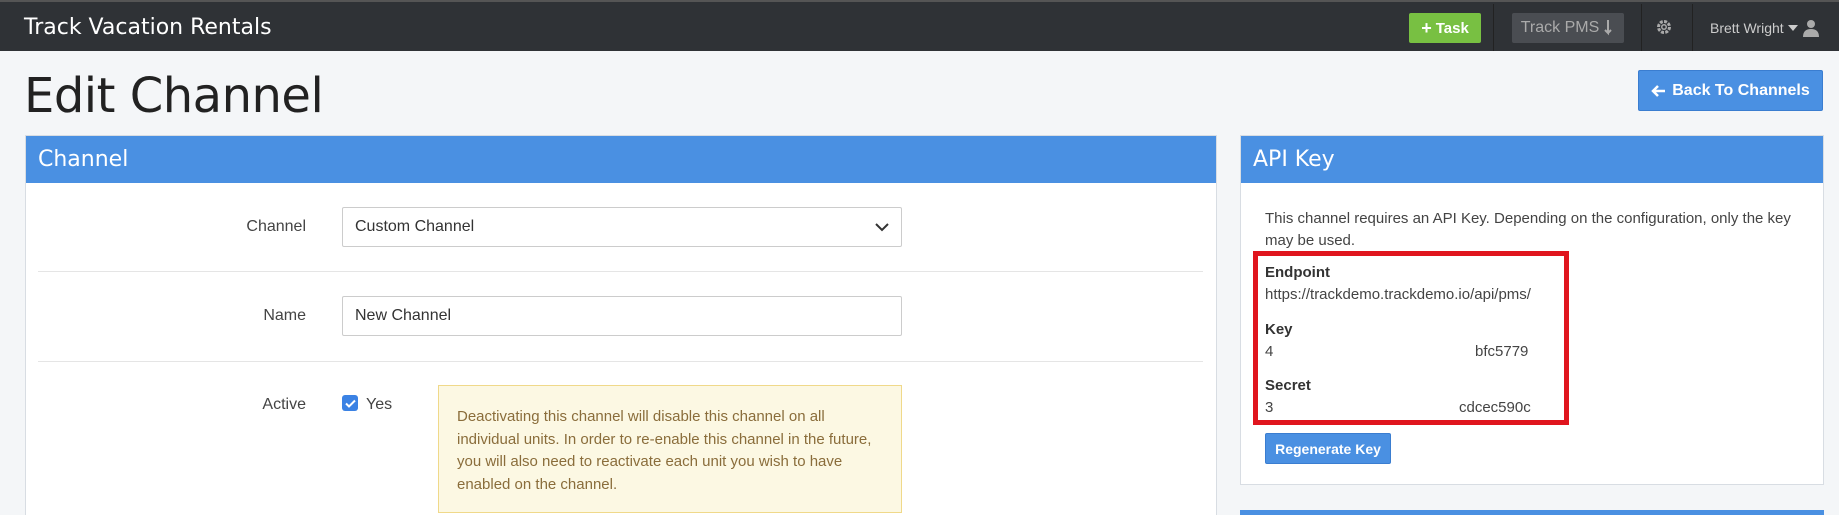 The width and height of the screenshot is (1839, 515). I want to click on check-icon, so click(350, 403).